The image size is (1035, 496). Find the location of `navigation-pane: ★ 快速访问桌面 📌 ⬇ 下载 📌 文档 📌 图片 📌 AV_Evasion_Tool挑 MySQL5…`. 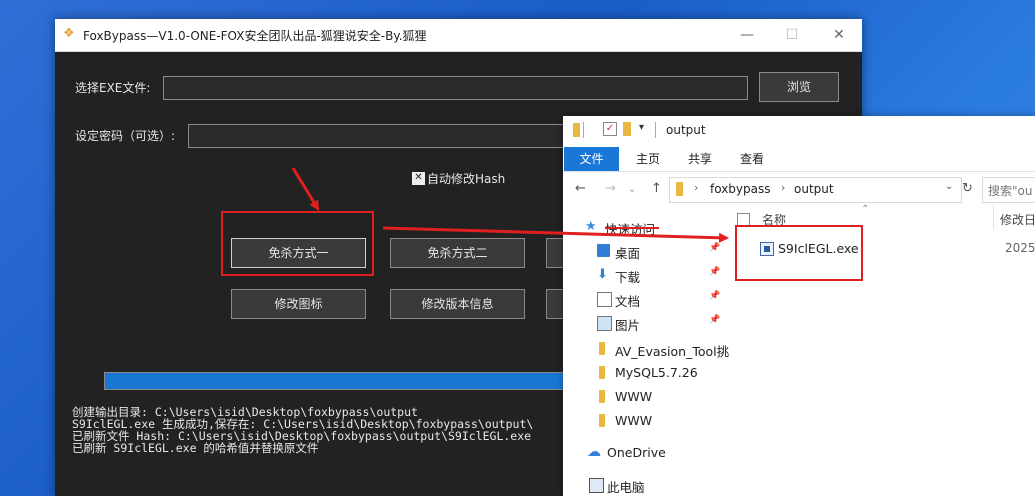

navigation-pane: ★ 快速访问桌面 📌 ⬇ 下载 📌 文档 📌 图片 📌 AV_Evasion_Tool挑 MySQL5… is located at coordinates (646, 353).